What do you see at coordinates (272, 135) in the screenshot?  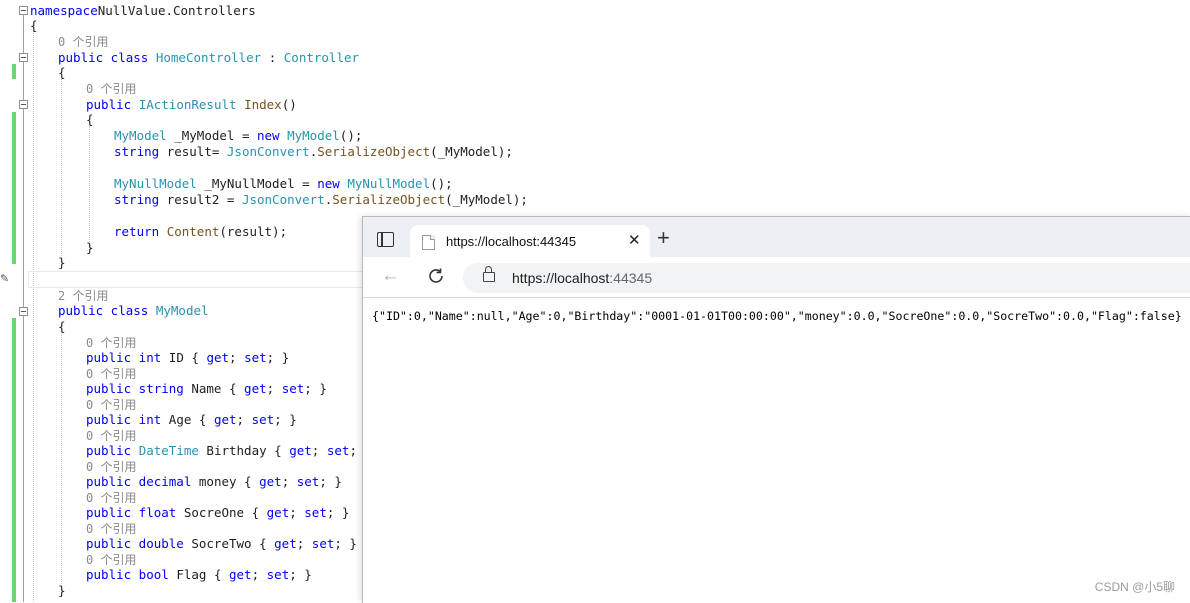 I see `code-token: new` at bounding box center [272, 135].